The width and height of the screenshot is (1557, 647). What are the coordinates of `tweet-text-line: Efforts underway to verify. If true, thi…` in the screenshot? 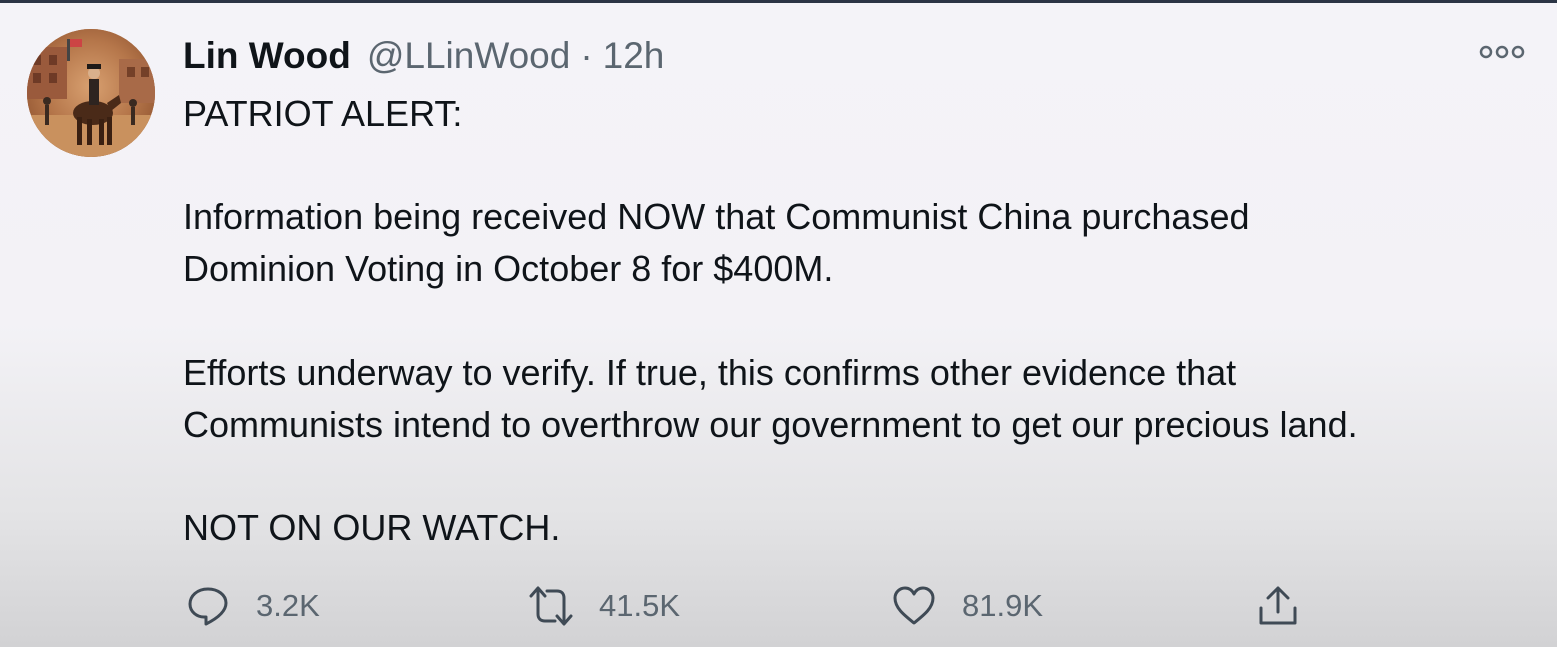 It's located at (710, 372).